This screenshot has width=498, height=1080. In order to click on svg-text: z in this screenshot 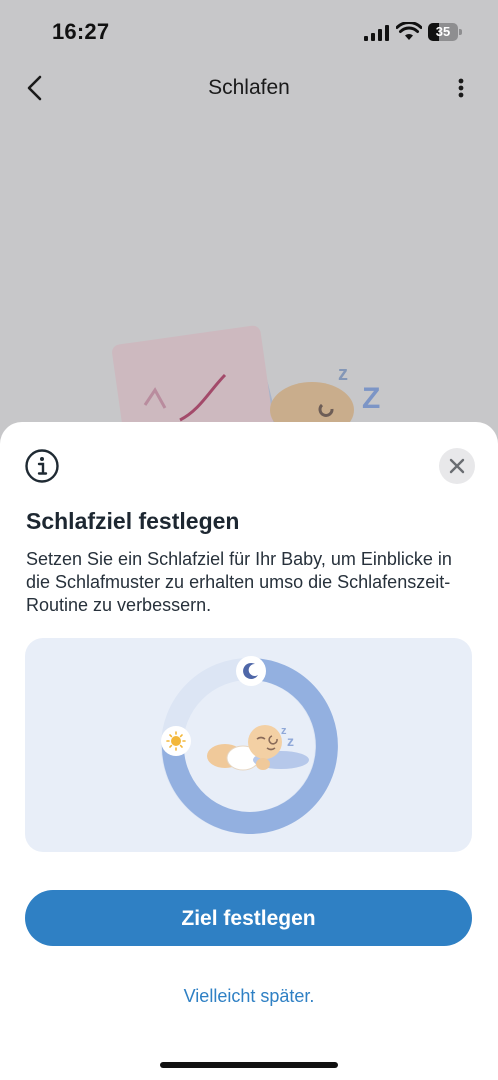, I will do `click(290, 741)`.